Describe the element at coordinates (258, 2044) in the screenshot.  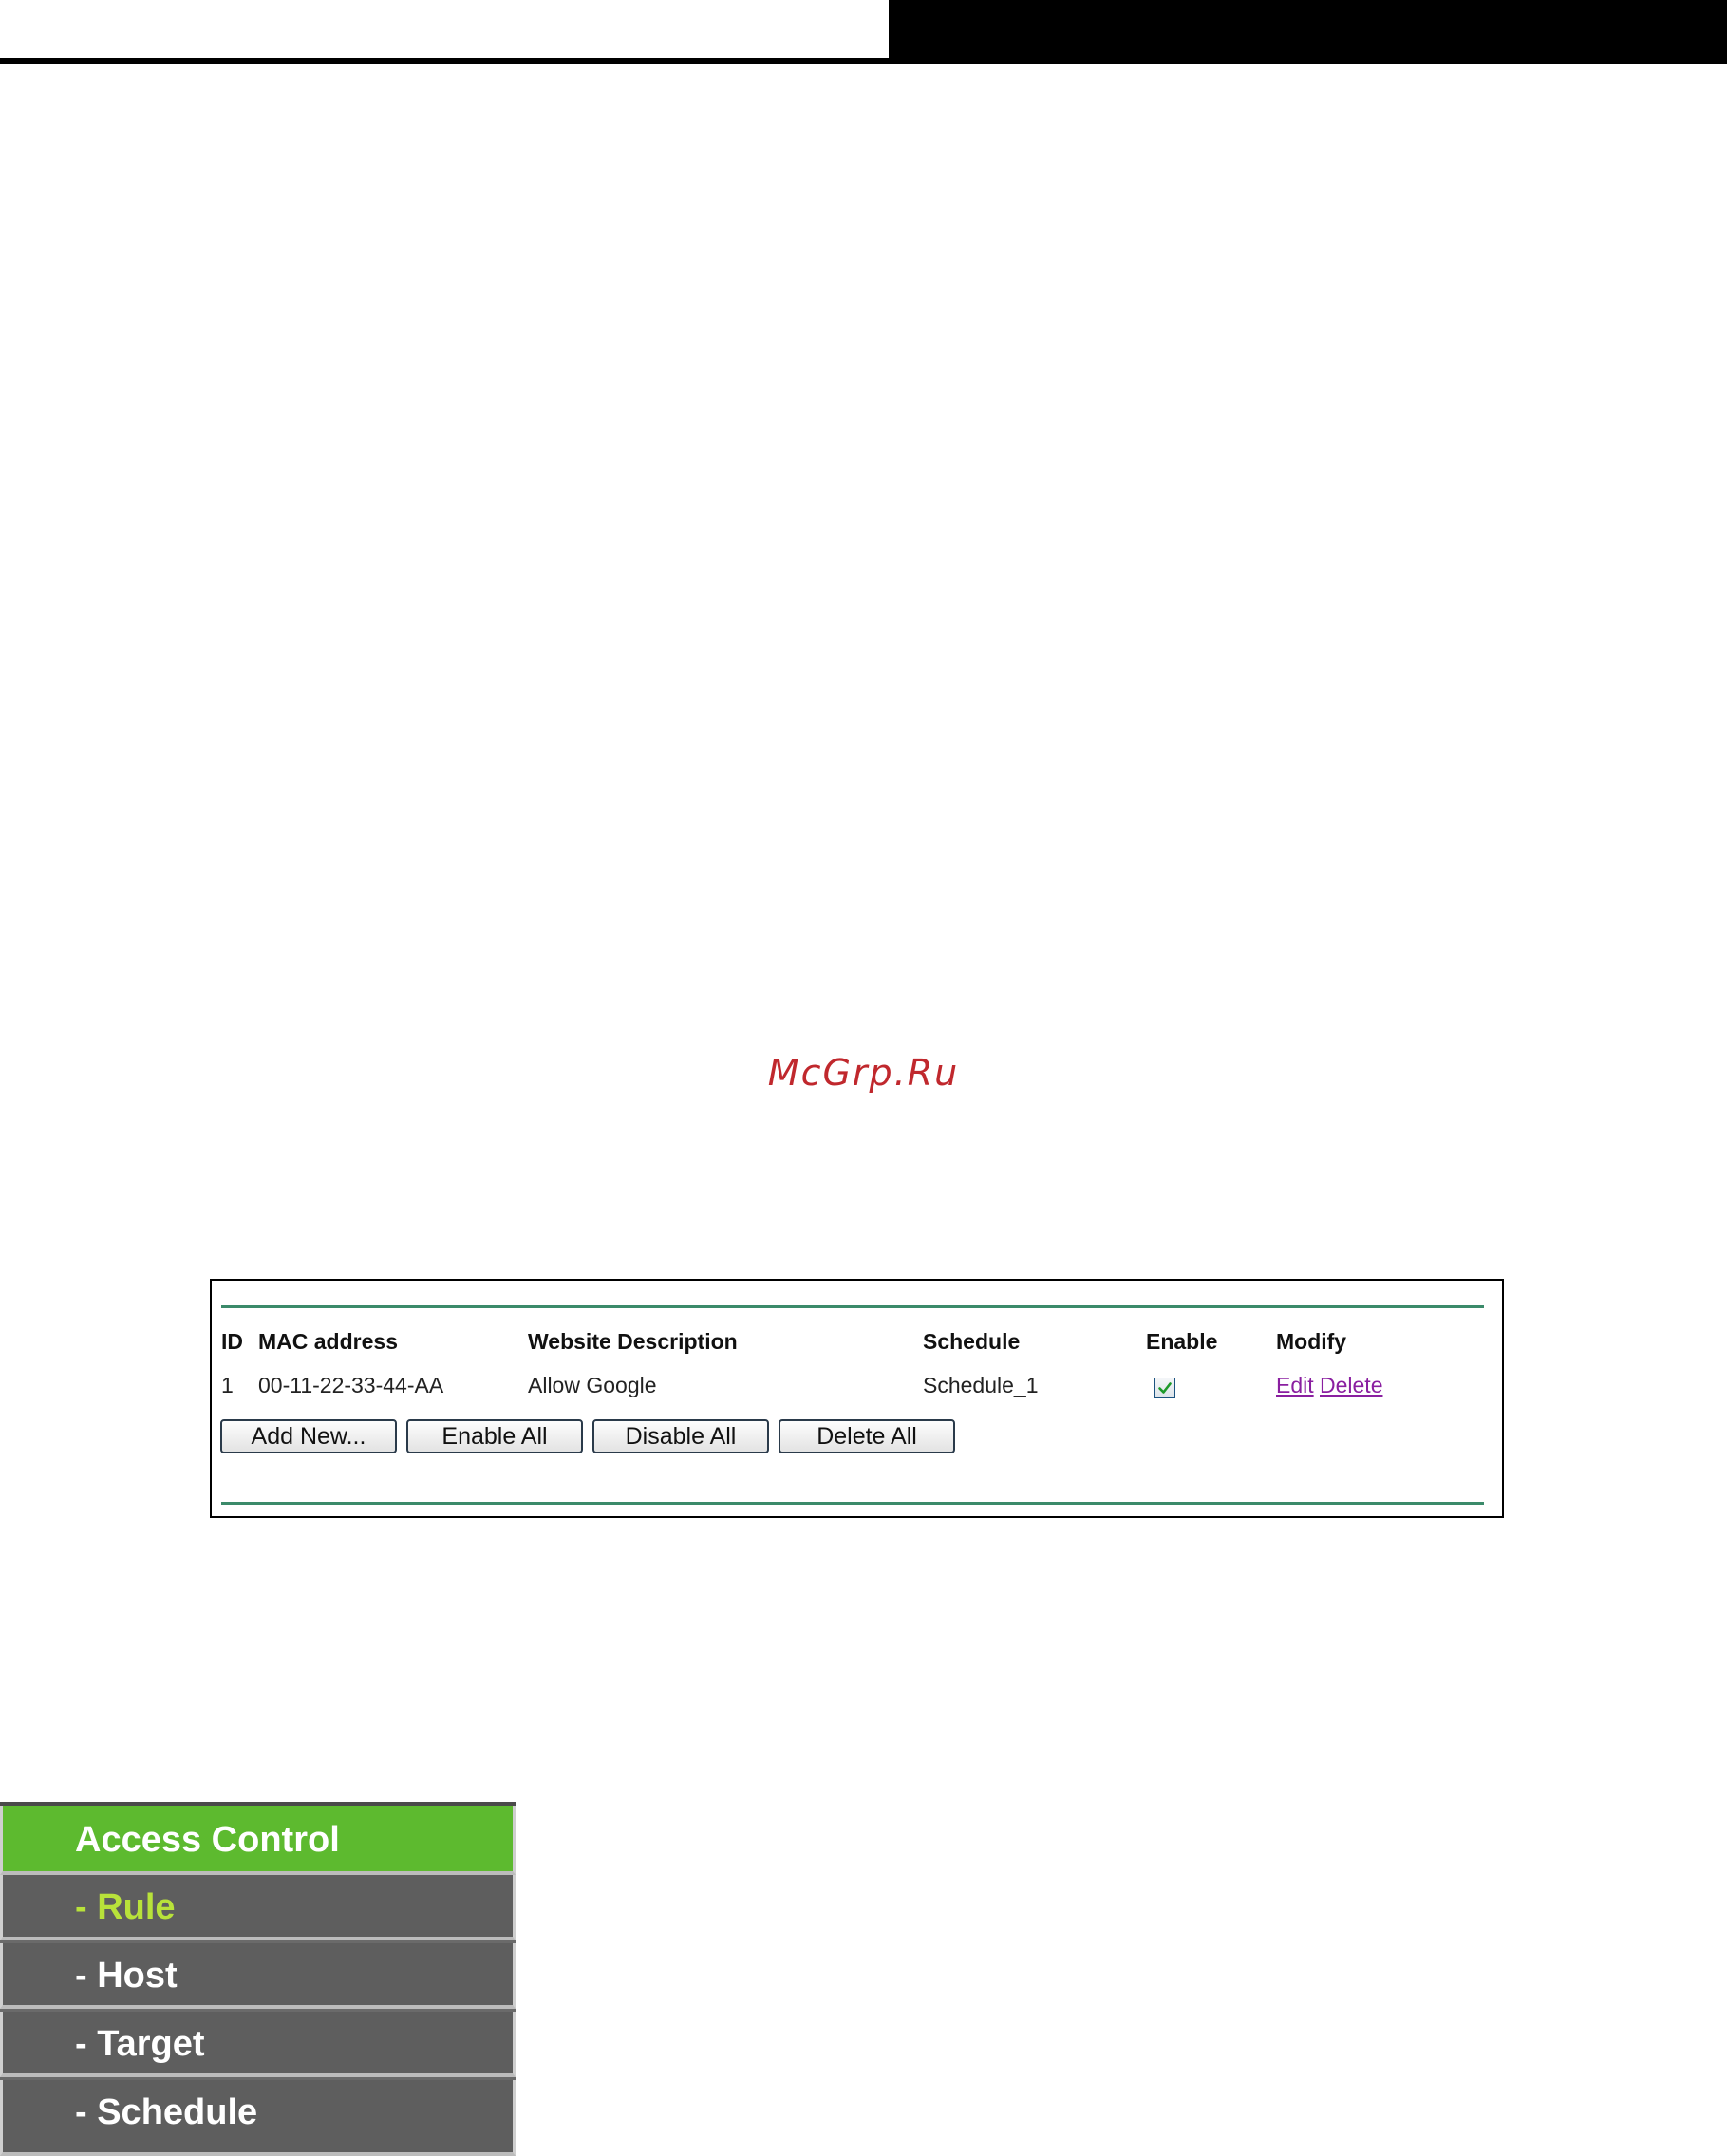
I see `menu-item-target: - Target` at that location.